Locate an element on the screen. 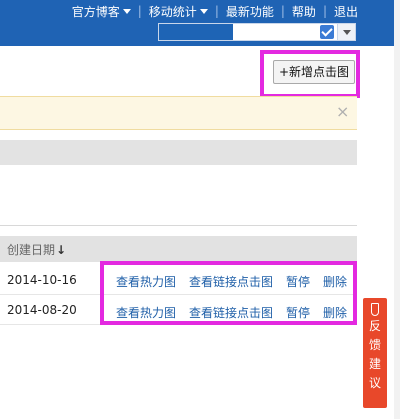  row-created-date: 2014-10-16 is located at coordinates (42, 280).